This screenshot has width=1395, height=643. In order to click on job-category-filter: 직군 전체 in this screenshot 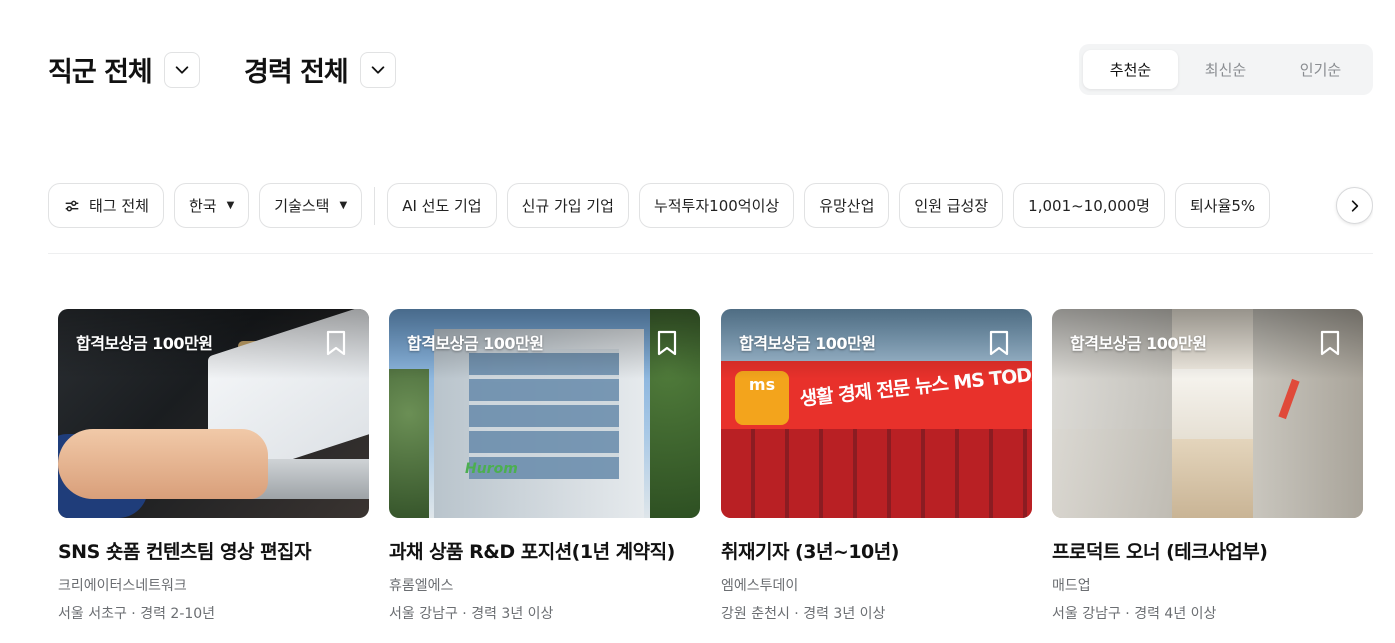, I will do `click(124, 69)`.